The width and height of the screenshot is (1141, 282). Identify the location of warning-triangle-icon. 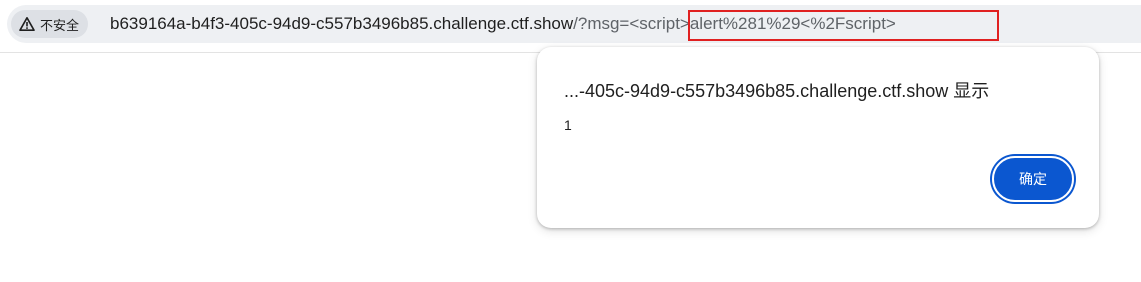
(27, 24).